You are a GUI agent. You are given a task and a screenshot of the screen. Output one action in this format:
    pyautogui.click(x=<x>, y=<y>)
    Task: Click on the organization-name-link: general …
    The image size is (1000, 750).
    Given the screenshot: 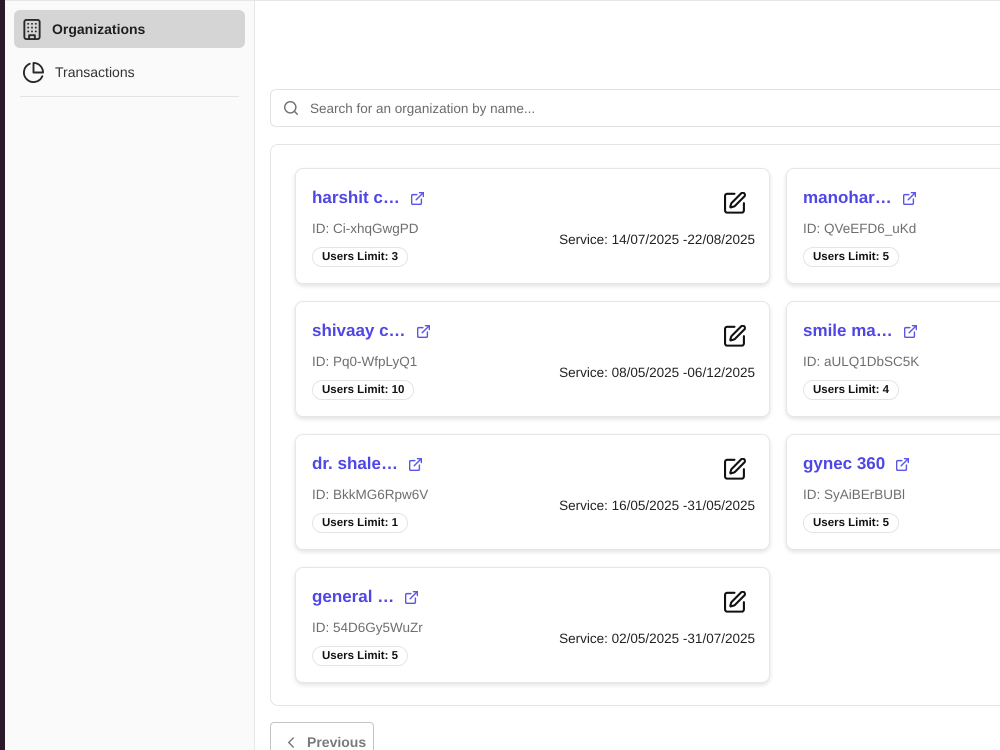 What is the action you would take?
    pyautogui.click(x=353, y=597)
    